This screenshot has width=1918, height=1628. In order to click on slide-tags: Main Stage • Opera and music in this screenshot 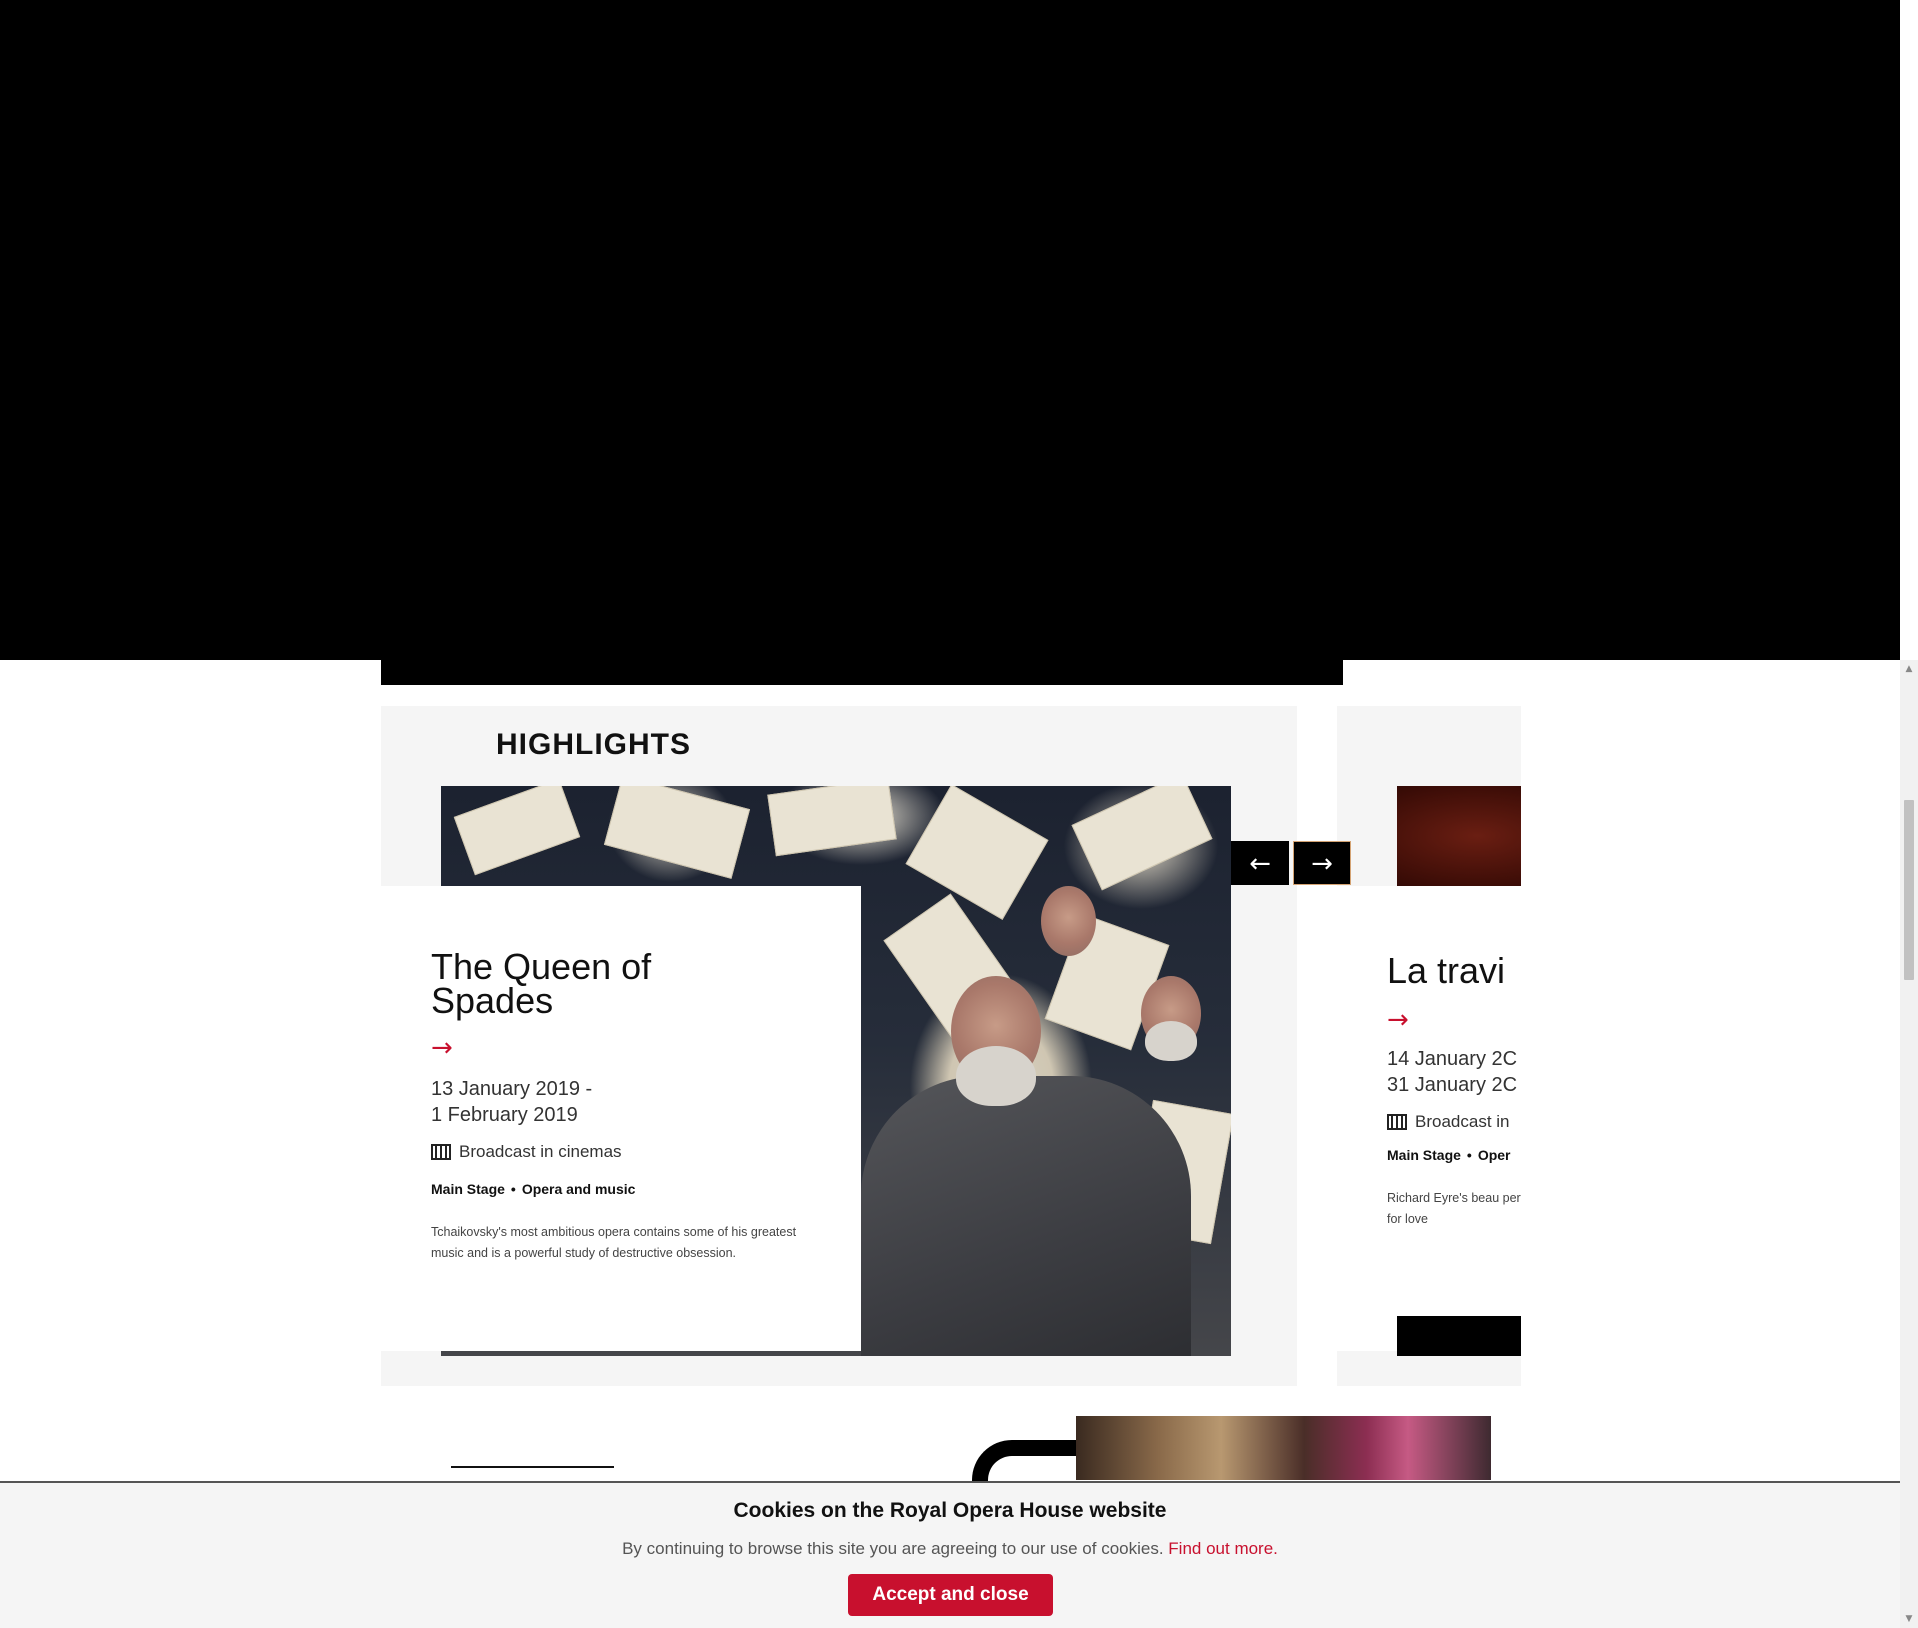, I will do `click(533, 1189)`.